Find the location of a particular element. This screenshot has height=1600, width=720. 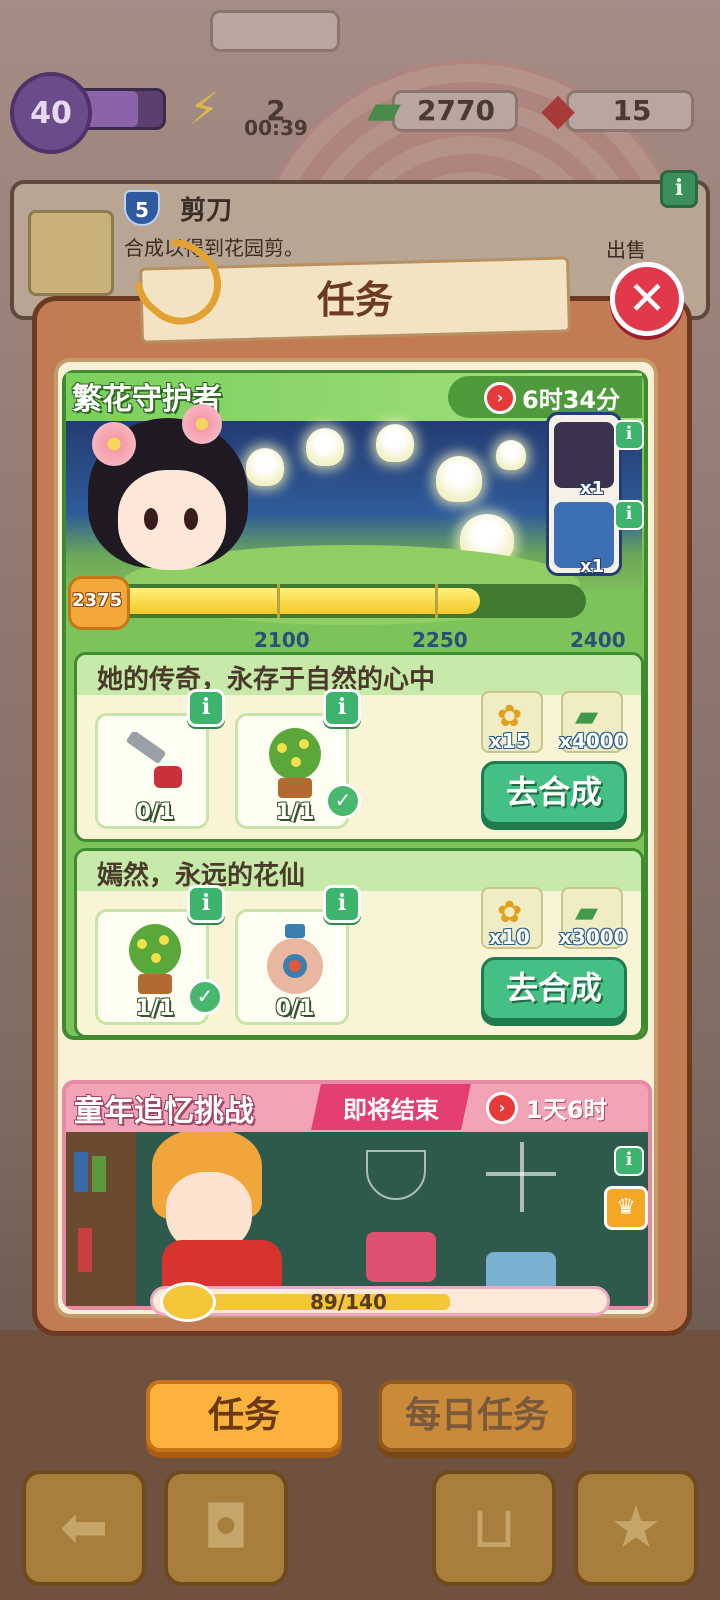

item-level-badge: 5 is located at coordinates (142, 208).